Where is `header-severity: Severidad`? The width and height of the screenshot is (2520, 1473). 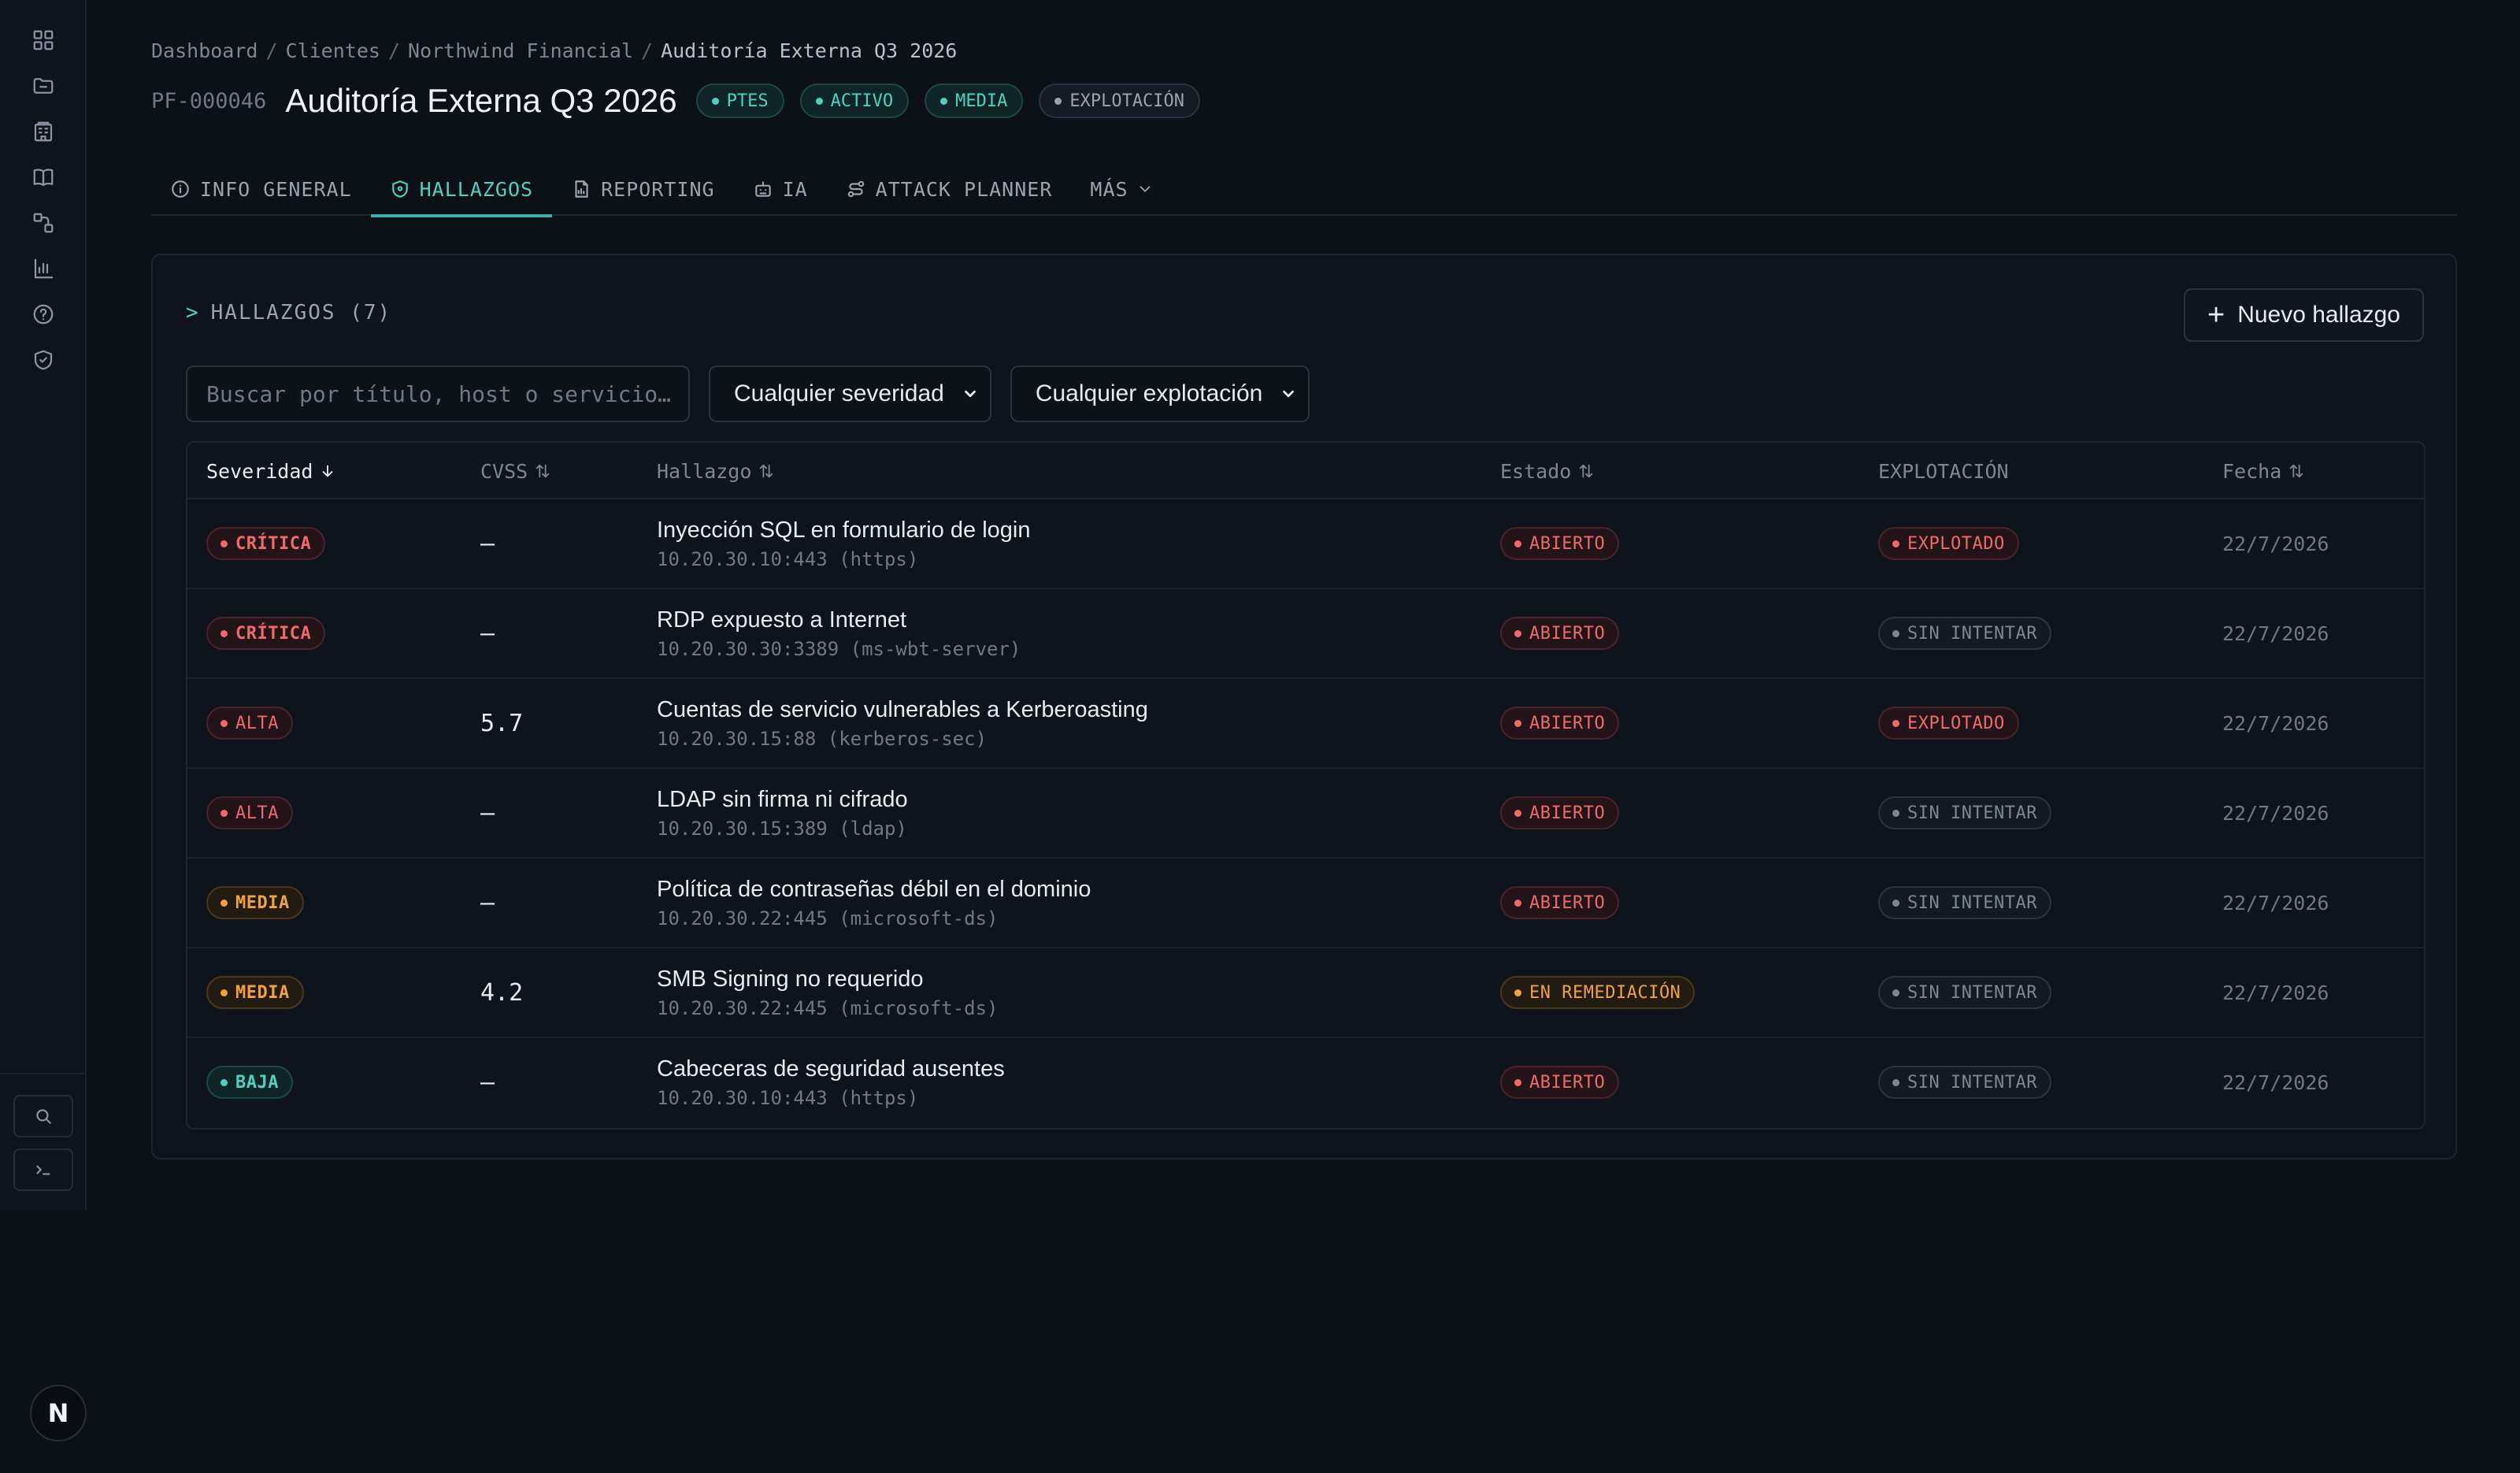 header-severity: Severidad is located at coordinates (271, 471).